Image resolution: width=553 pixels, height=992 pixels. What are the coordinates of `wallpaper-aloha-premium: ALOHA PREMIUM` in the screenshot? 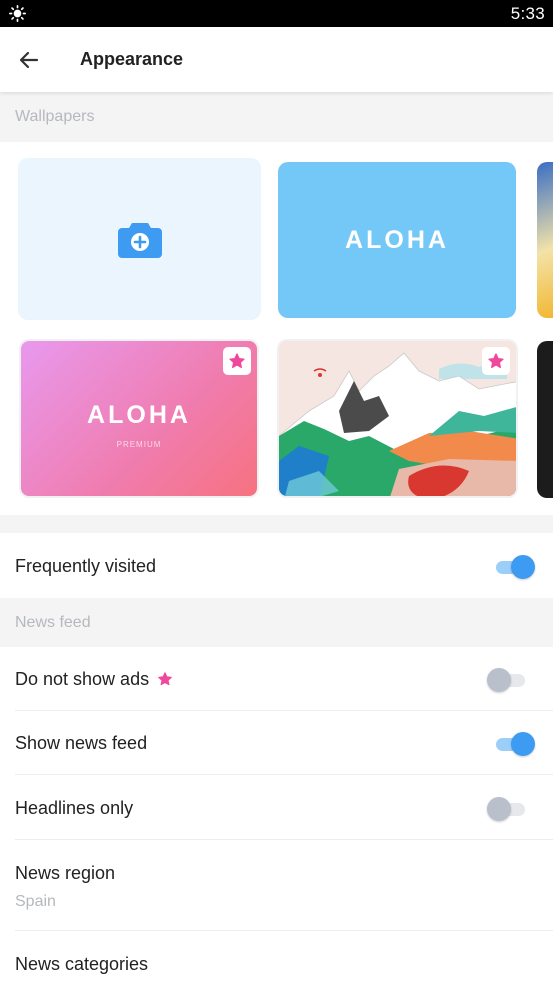 It's located at (139, 418).